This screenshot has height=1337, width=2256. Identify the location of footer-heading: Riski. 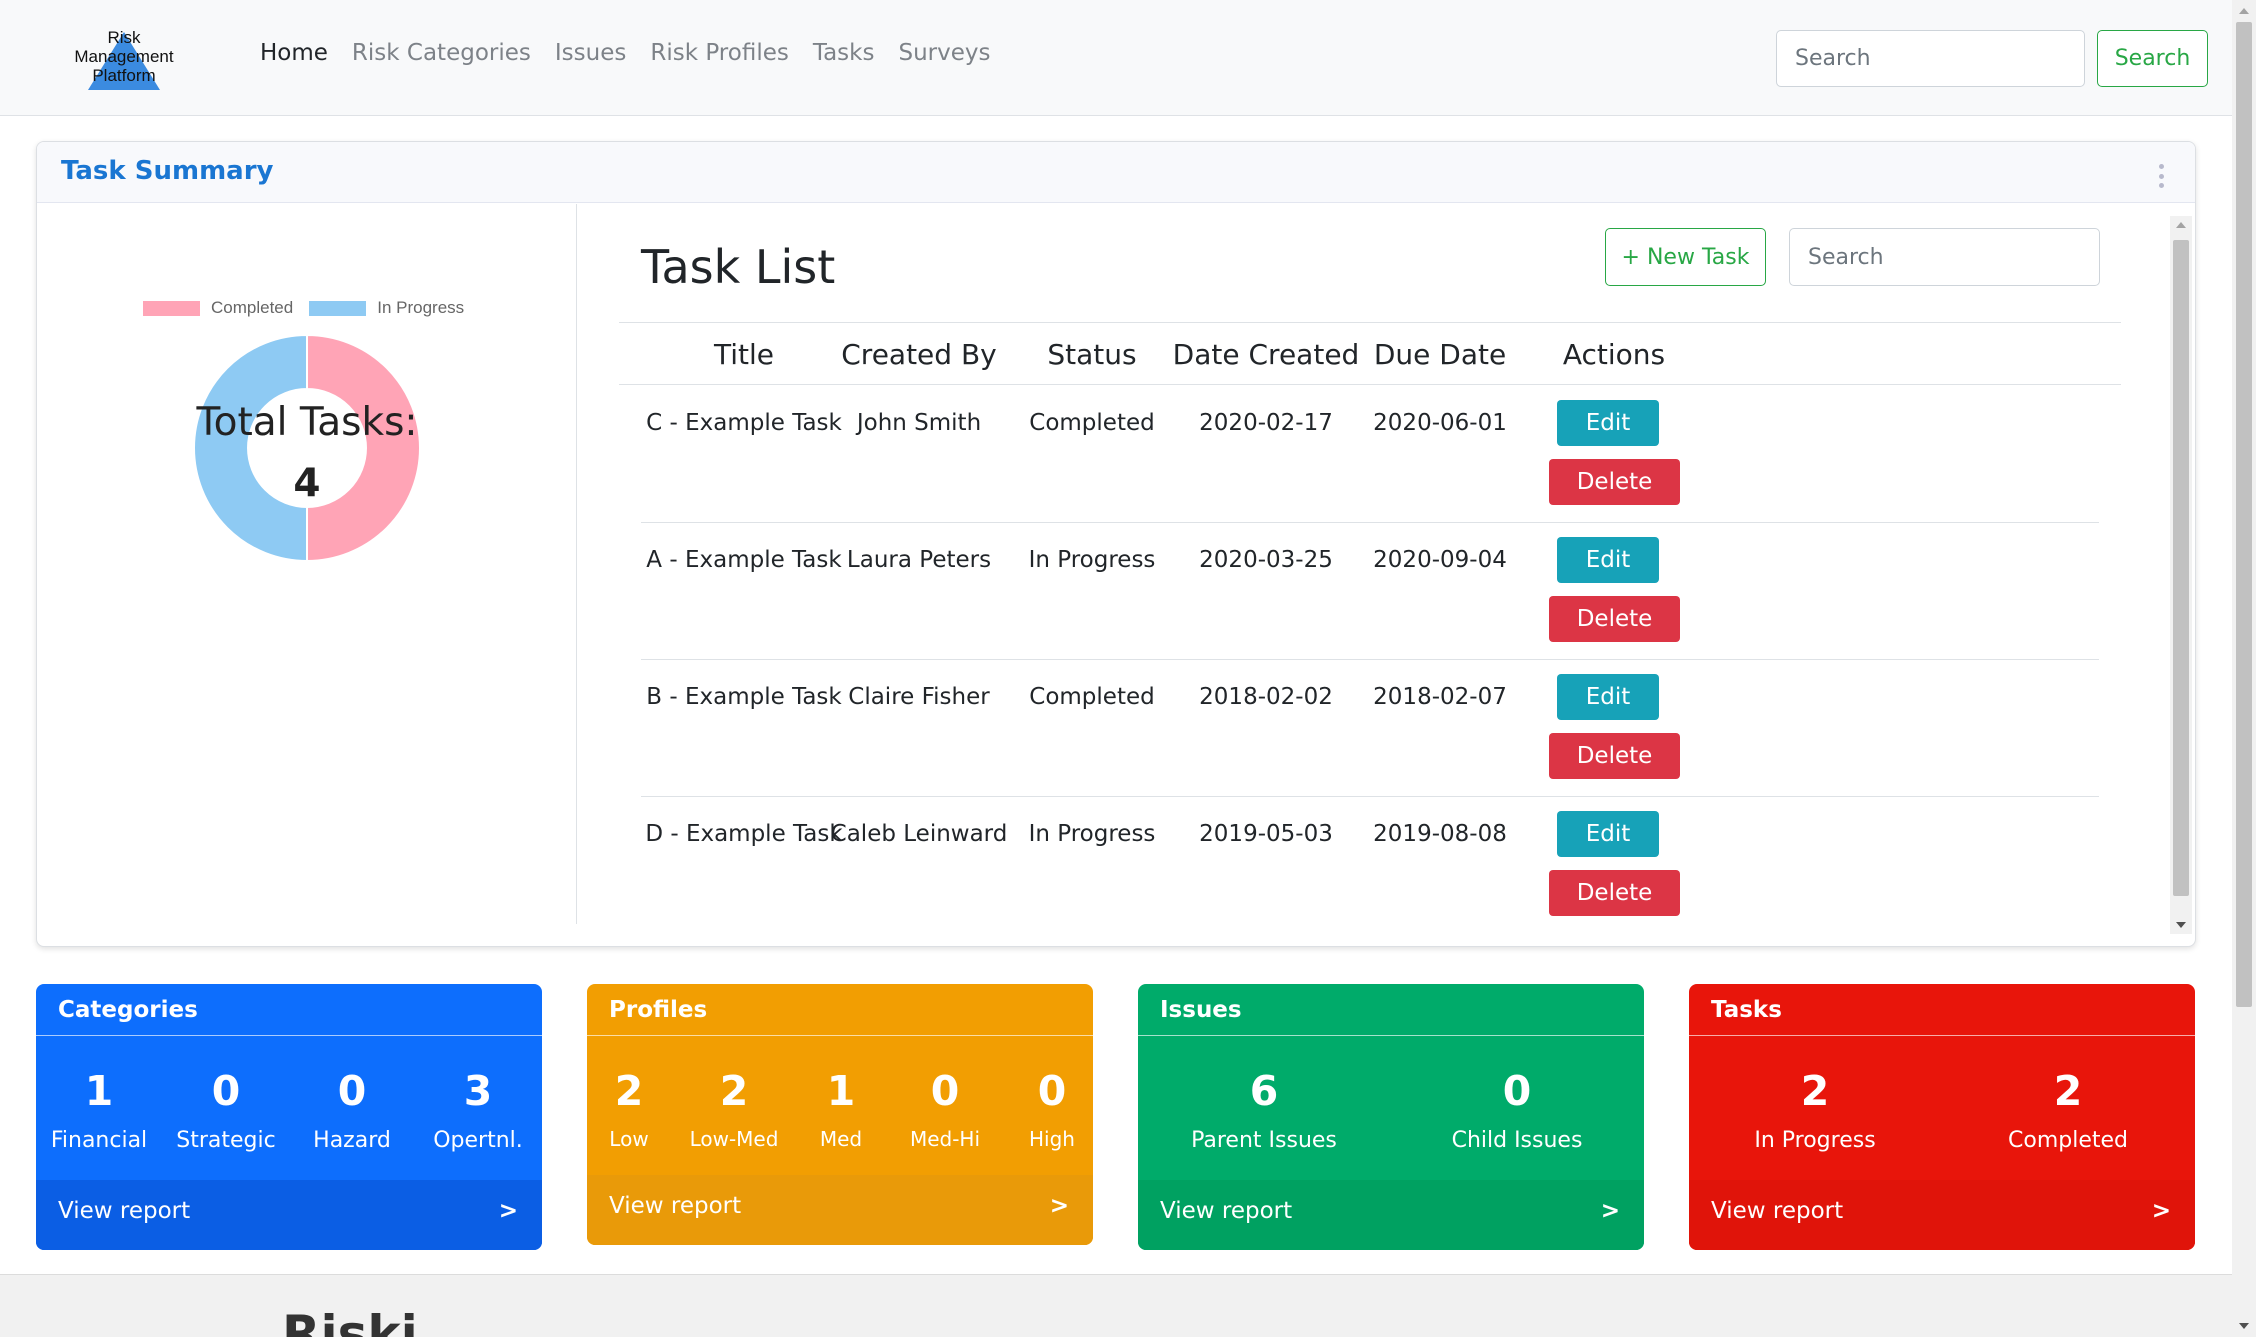
(350, 1321).